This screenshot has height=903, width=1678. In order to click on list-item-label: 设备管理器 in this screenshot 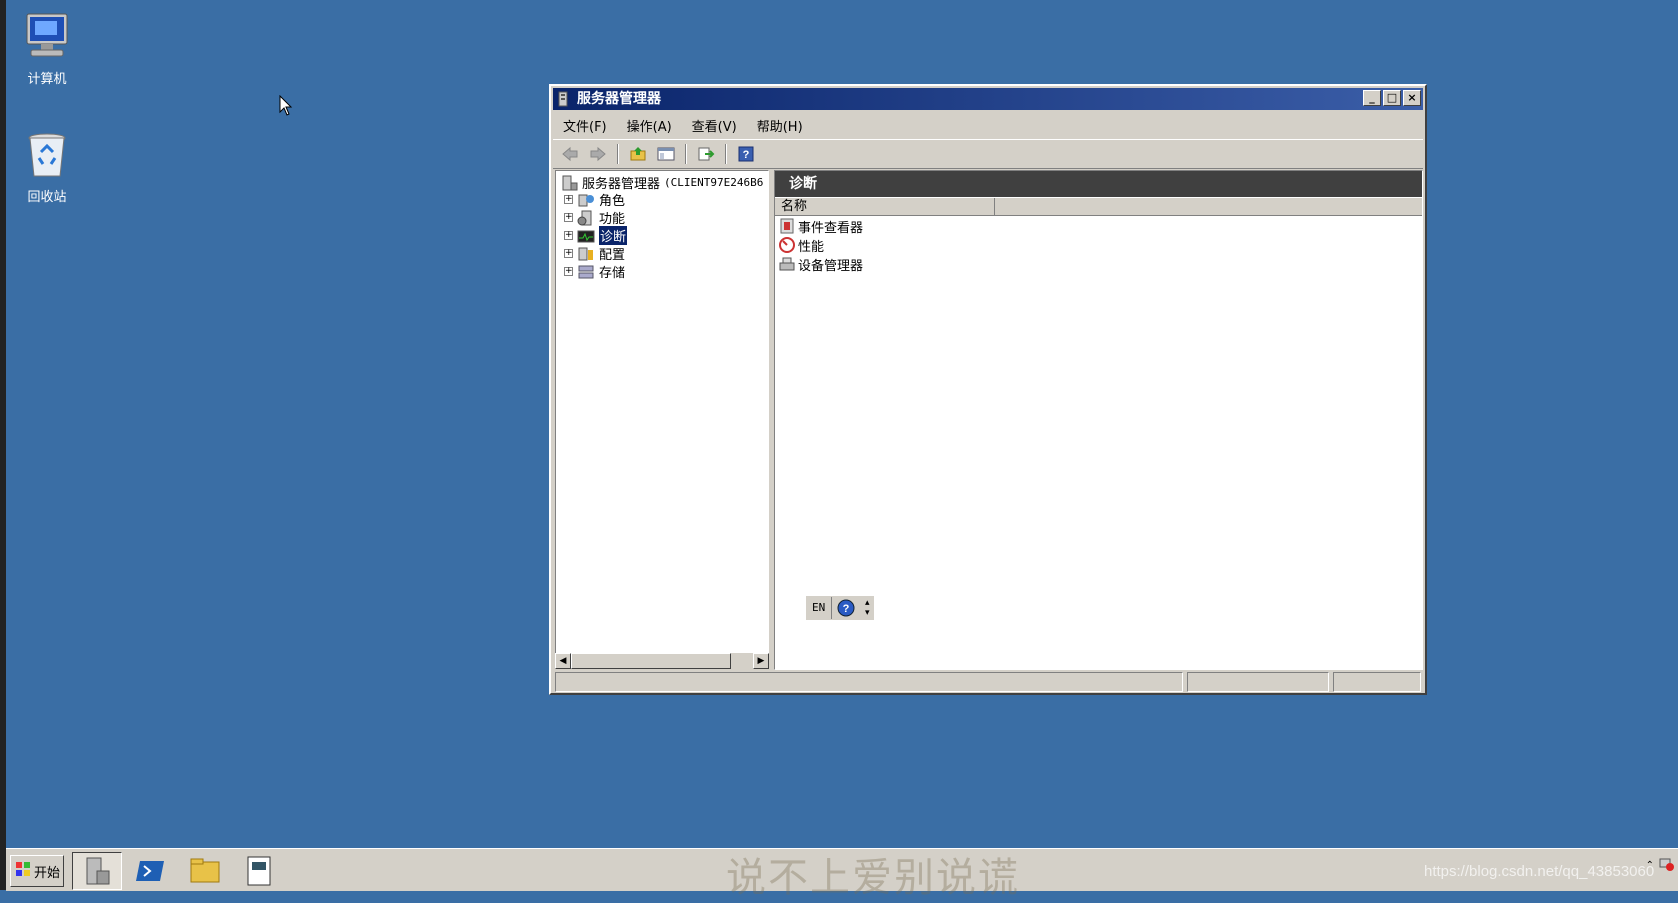, I will do `click(831, 266)`.